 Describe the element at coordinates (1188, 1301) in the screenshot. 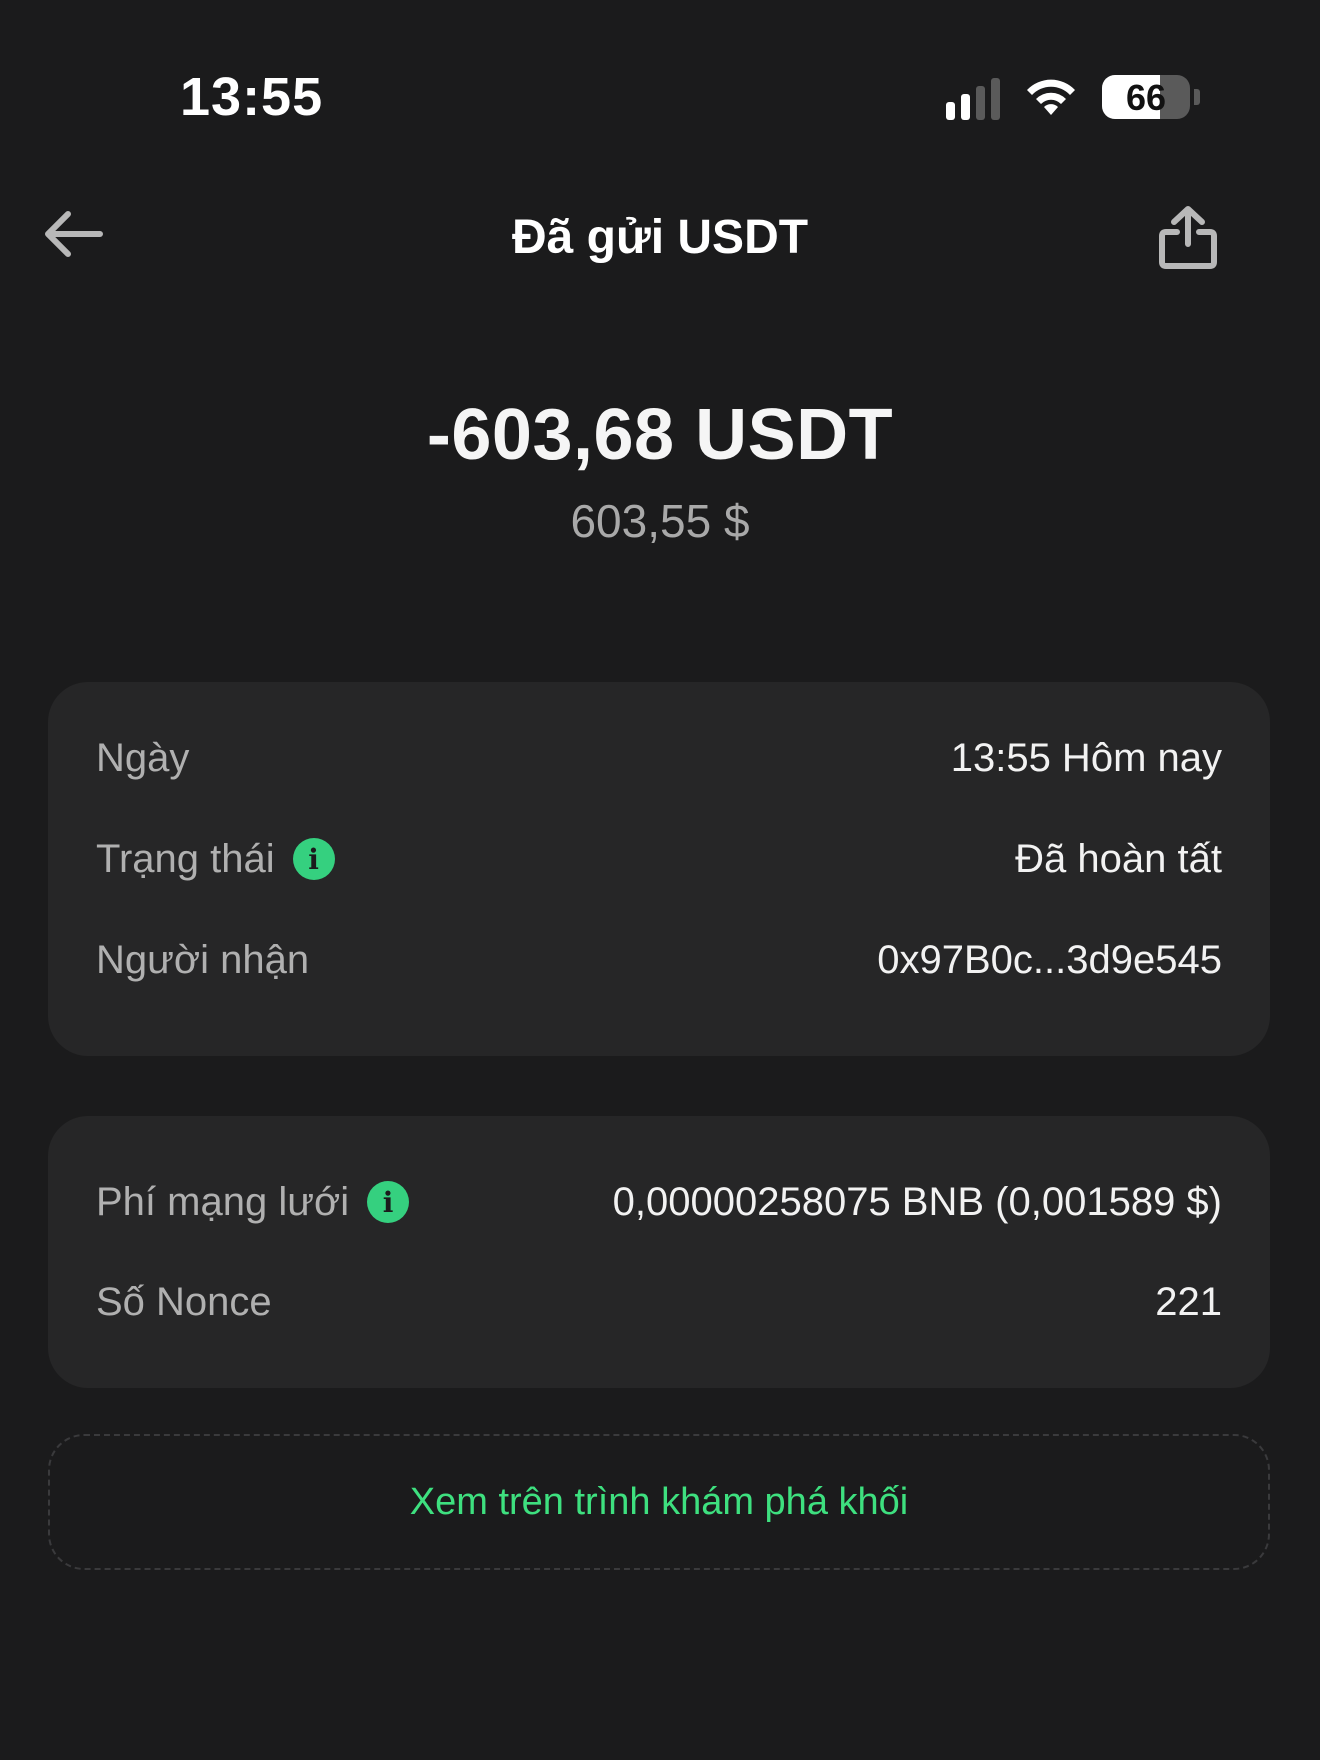

I see `nonce-value: 221` at that location.